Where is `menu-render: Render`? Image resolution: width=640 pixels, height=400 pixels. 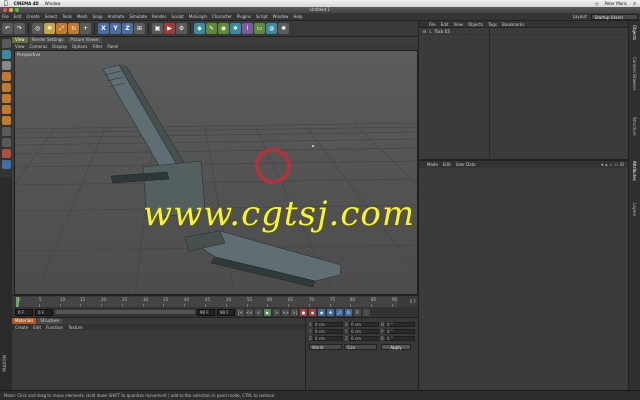 menu-render: Render is located at coordinates (159, 16).